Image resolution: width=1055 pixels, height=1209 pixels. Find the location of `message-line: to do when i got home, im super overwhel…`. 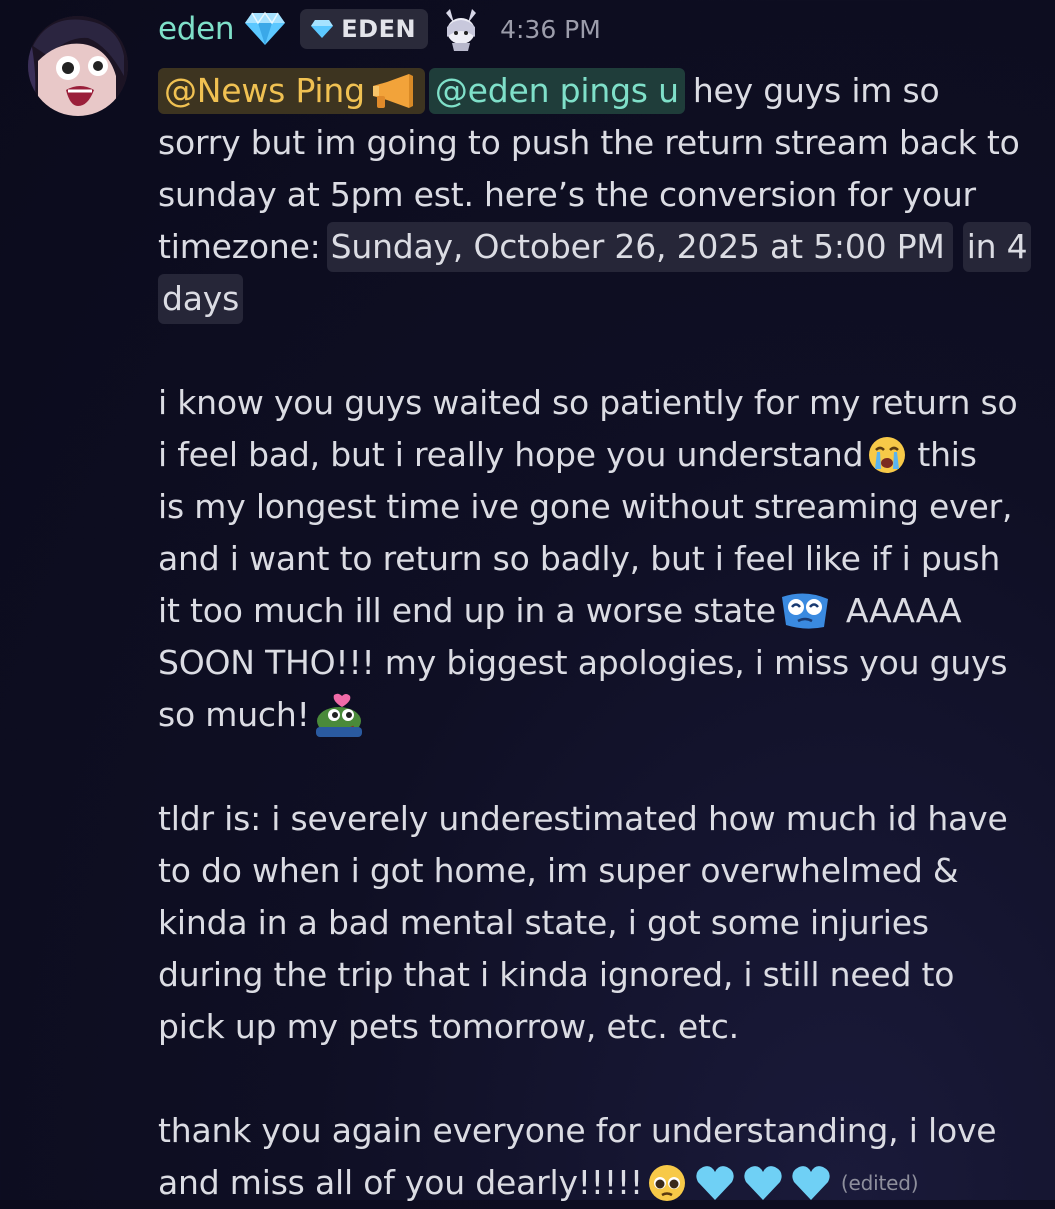

message-line: to do when i got home, im super overwhel… is located at coordinates (558, 870).